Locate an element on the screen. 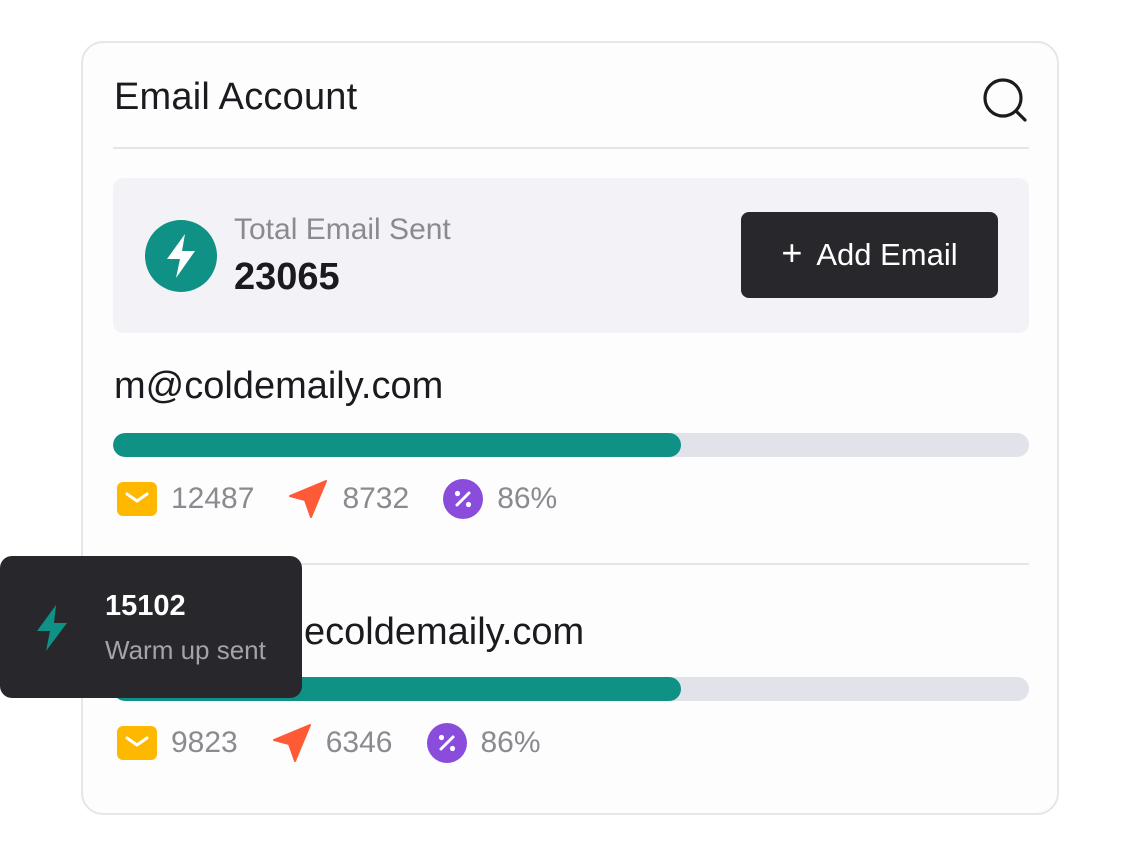 This screenshot has width=1140, height=856. account-stats: 9823 6346 86% is located at coordinates (346, 743).